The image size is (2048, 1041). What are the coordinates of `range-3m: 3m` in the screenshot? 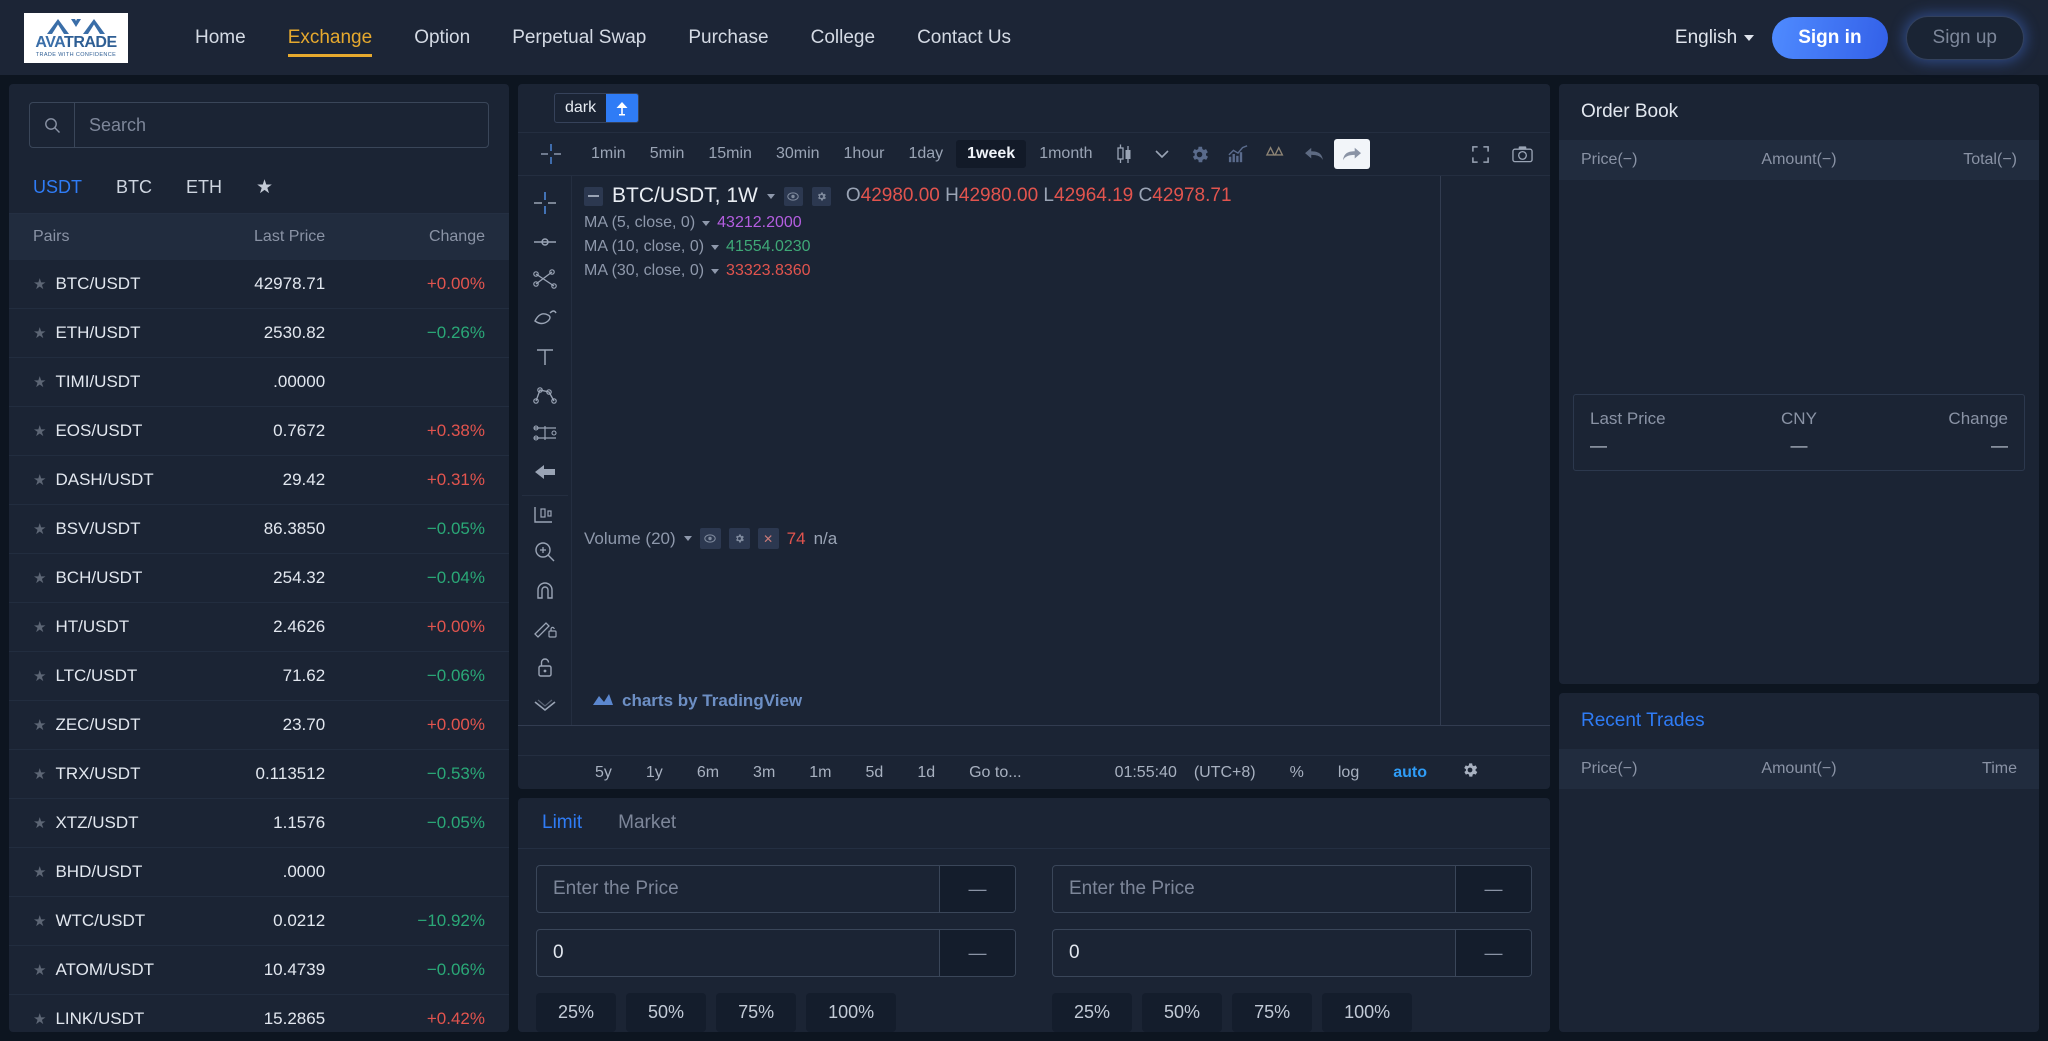 It's located at (764, 773).